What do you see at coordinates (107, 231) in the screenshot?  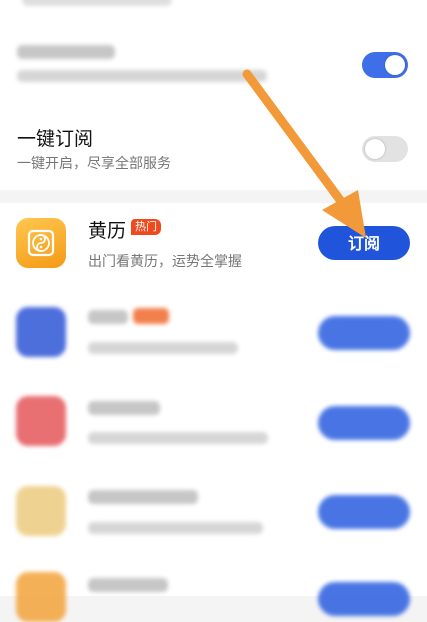 I see `service-name: 黄历` at bounding box center [107, 231].